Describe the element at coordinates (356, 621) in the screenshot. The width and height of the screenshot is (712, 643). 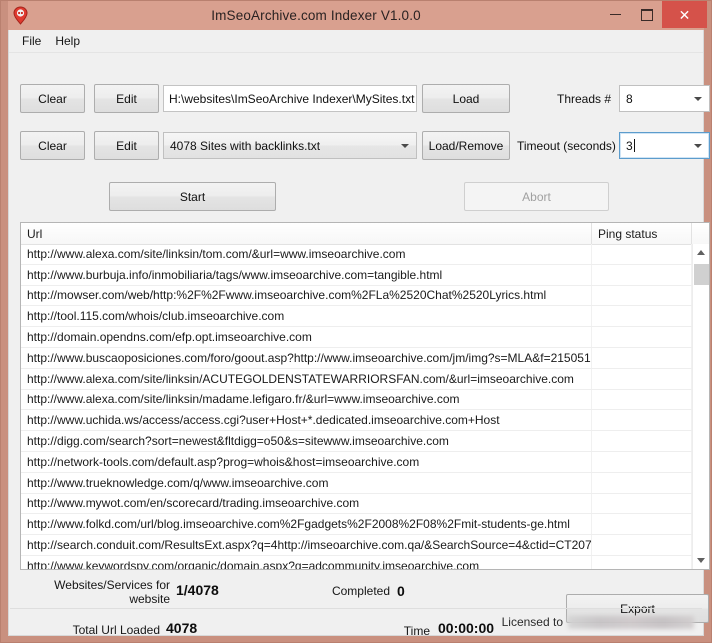
I see `license-bar: Licensed to` at that location.